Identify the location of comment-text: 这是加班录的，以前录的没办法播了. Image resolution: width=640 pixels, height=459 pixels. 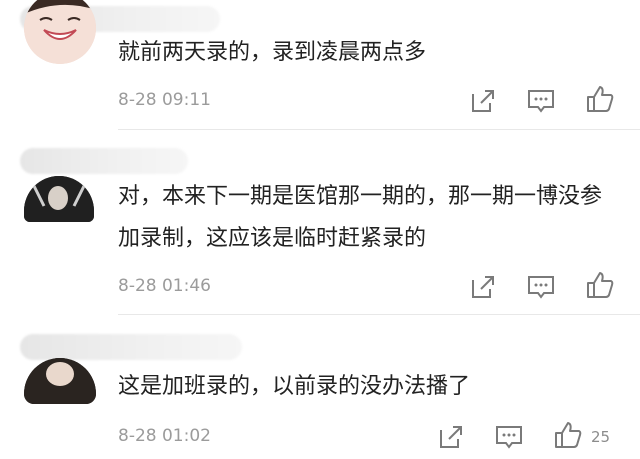
(294, 386).